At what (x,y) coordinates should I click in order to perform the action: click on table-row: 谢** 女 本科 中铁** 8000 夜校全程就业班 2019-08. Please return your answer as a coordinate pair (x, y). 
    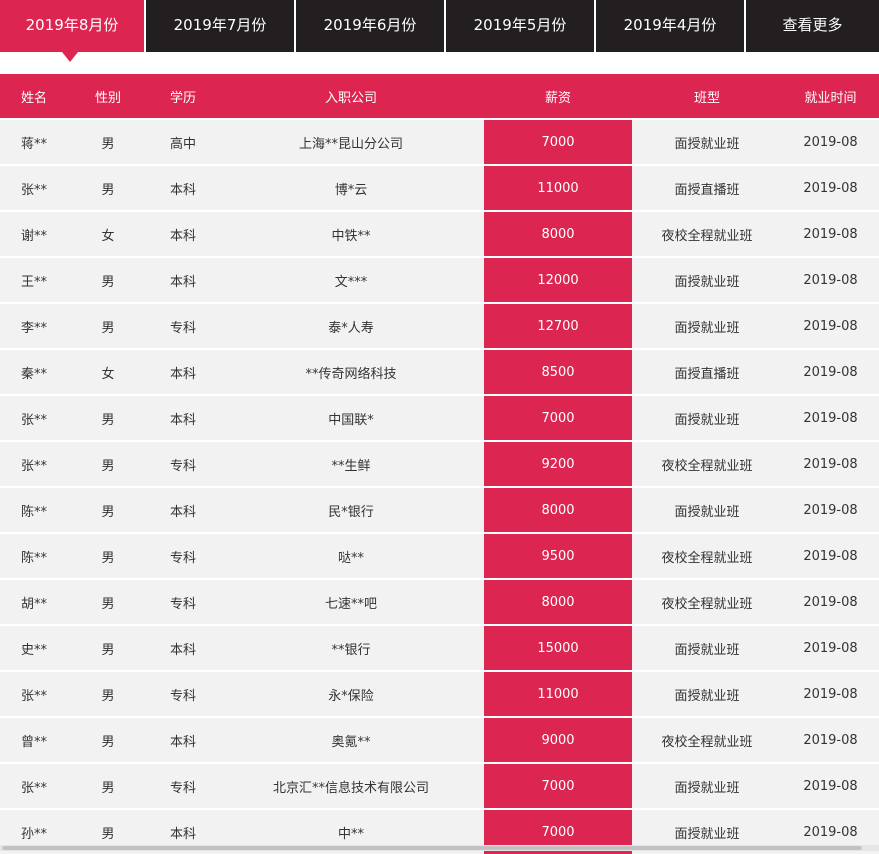
    Looking at the image, I should click on (439, 234).